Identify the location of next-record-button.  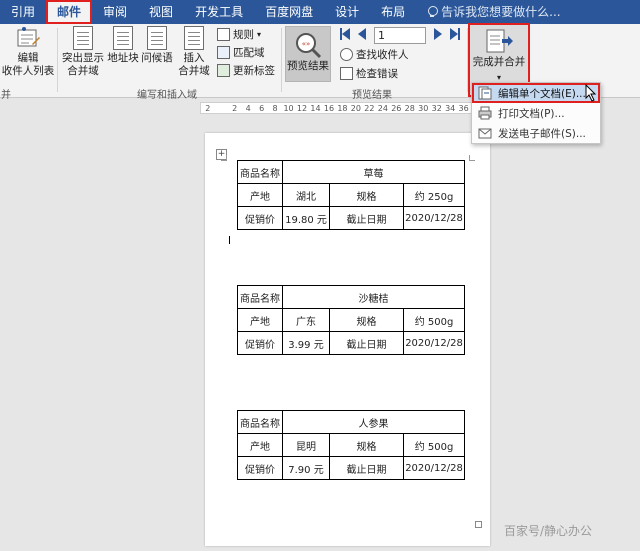
(440, 35).